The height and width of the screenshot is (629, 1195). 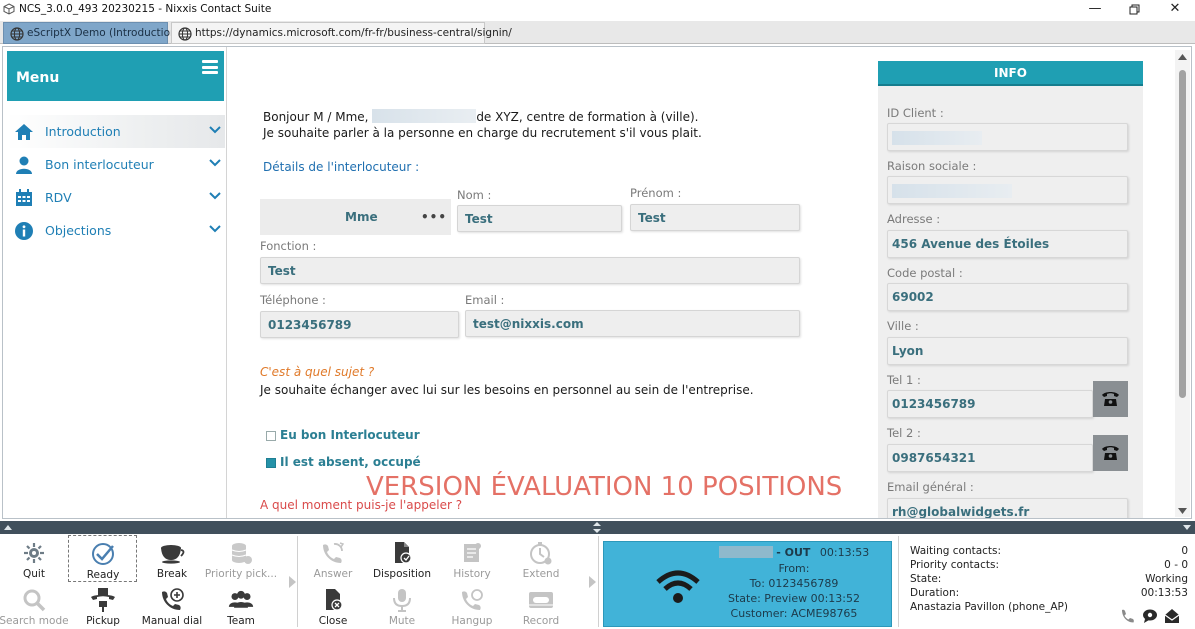 What do you see at coordinates (334, 552) in the screenshot?
I see `answer-phone-icon` at bounding box center [334, 552].